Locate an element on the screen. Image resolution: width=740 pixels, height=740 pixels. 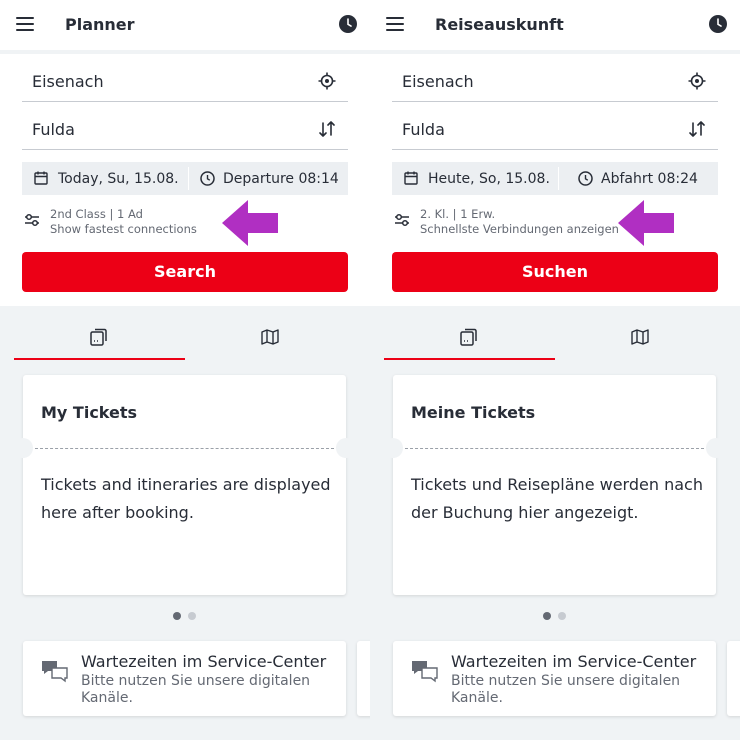
class-passengers-text: 2. Kl. | 1 Erw. is located at coordinates (458, 214).